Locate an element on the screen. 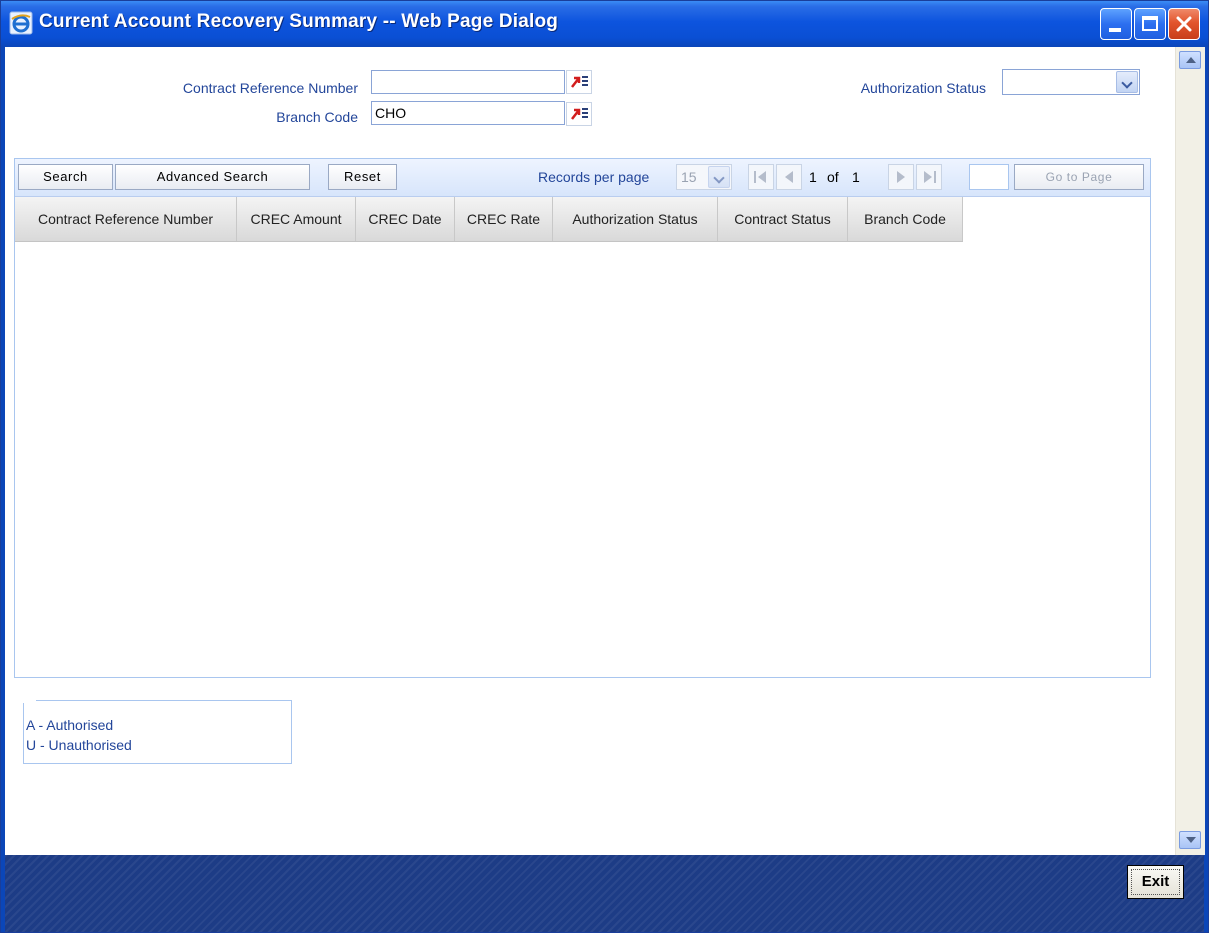  auth-status-label: Authorization Status is located at coordinates (923, 88).